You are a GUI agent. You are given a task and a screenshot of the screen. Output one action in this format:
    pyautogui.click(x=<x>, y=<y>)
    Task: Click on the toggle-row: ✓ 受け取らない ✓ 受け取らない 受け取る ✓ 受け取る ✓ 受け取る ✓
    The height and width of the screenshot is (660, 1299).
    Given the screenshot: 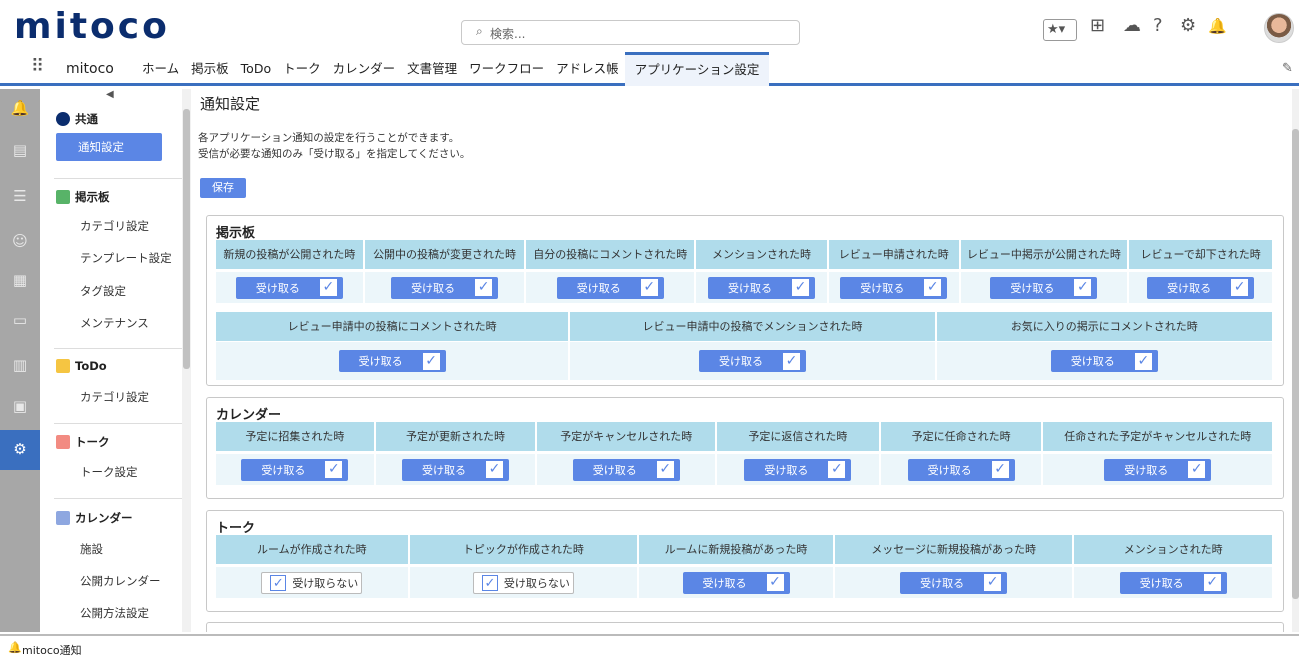 What is the action you would take?
    pyautogui.click(x=744, y=582)
    